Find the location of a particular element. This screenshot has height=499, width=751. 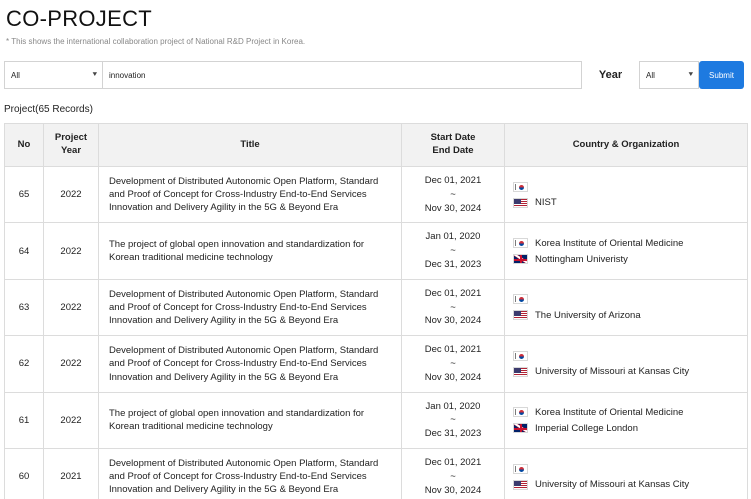

cell-no: 65 is located at coordinates (24, 194).